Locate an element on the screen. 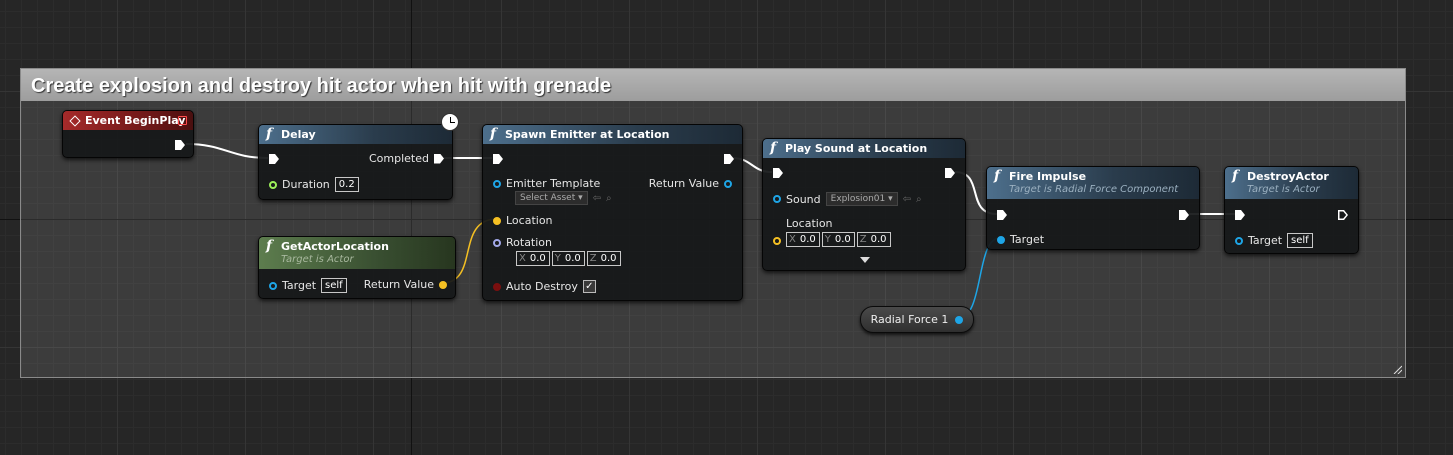  sound-row: Sound Explosion01 ▾ ⇦ ⌕ is located at coordinates (847, 199).